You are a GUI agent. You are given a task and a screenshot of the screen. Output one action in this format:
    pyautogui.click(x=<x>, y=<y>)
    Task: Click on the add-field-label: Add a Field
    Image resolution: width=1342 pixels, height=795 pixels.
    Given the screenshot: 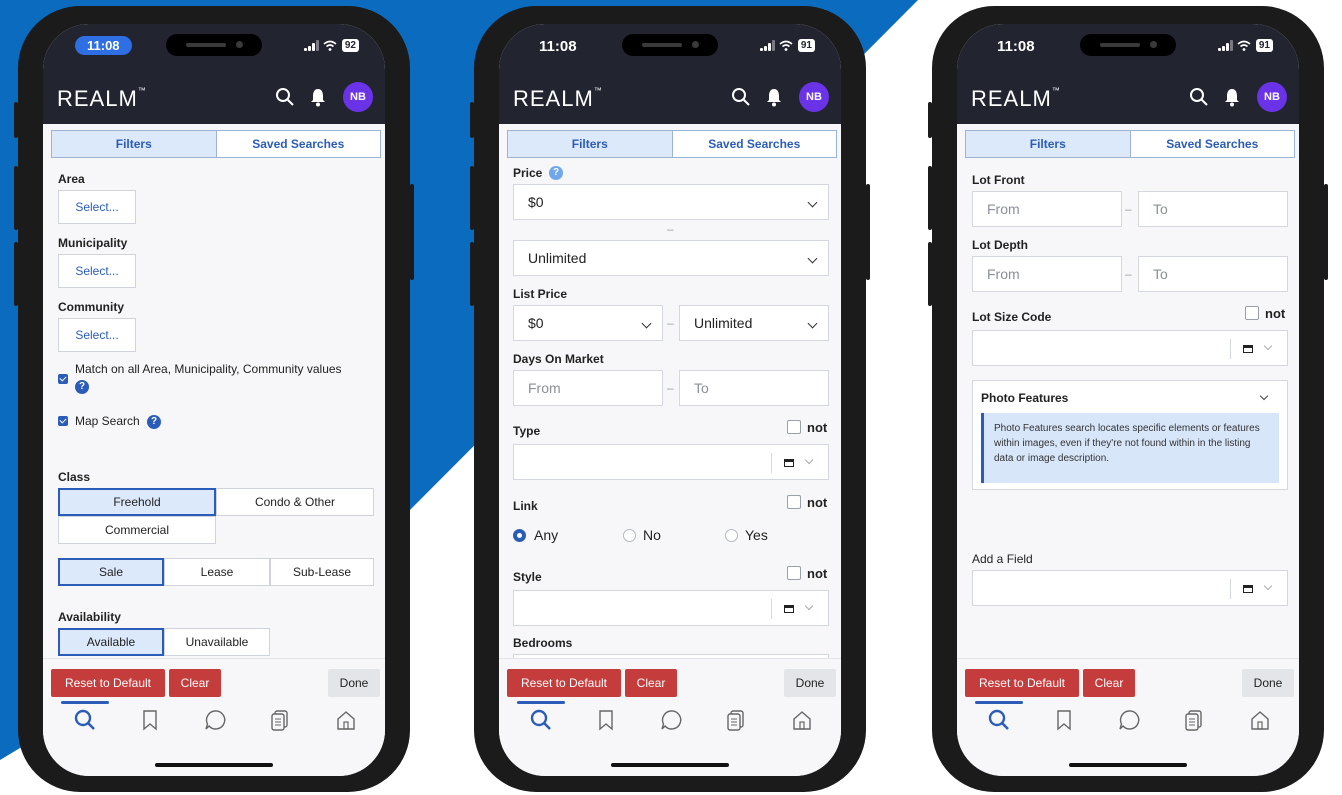 What is the action you would take?
    pyautogui.click(x=1002, y=559)
    